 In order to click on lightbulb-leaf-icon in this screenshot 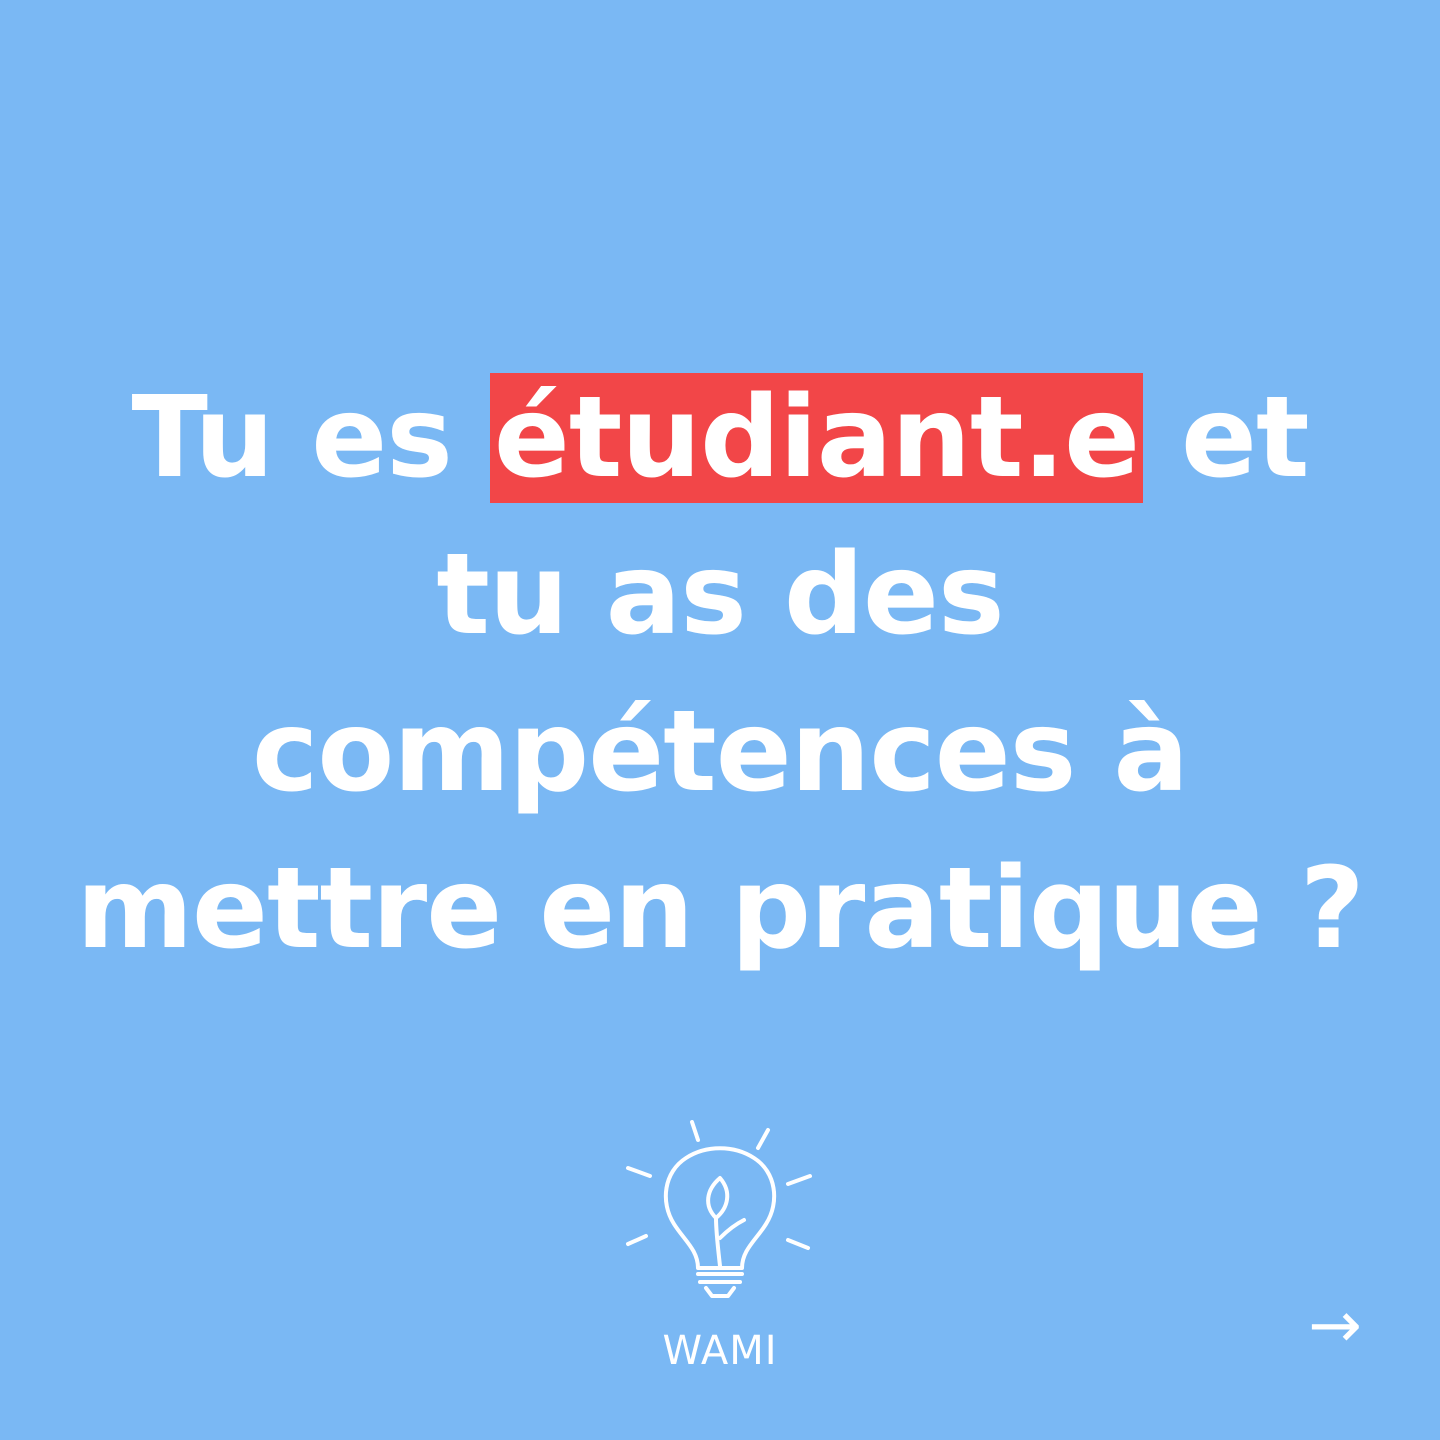, I will do `click(719, 1209)`.